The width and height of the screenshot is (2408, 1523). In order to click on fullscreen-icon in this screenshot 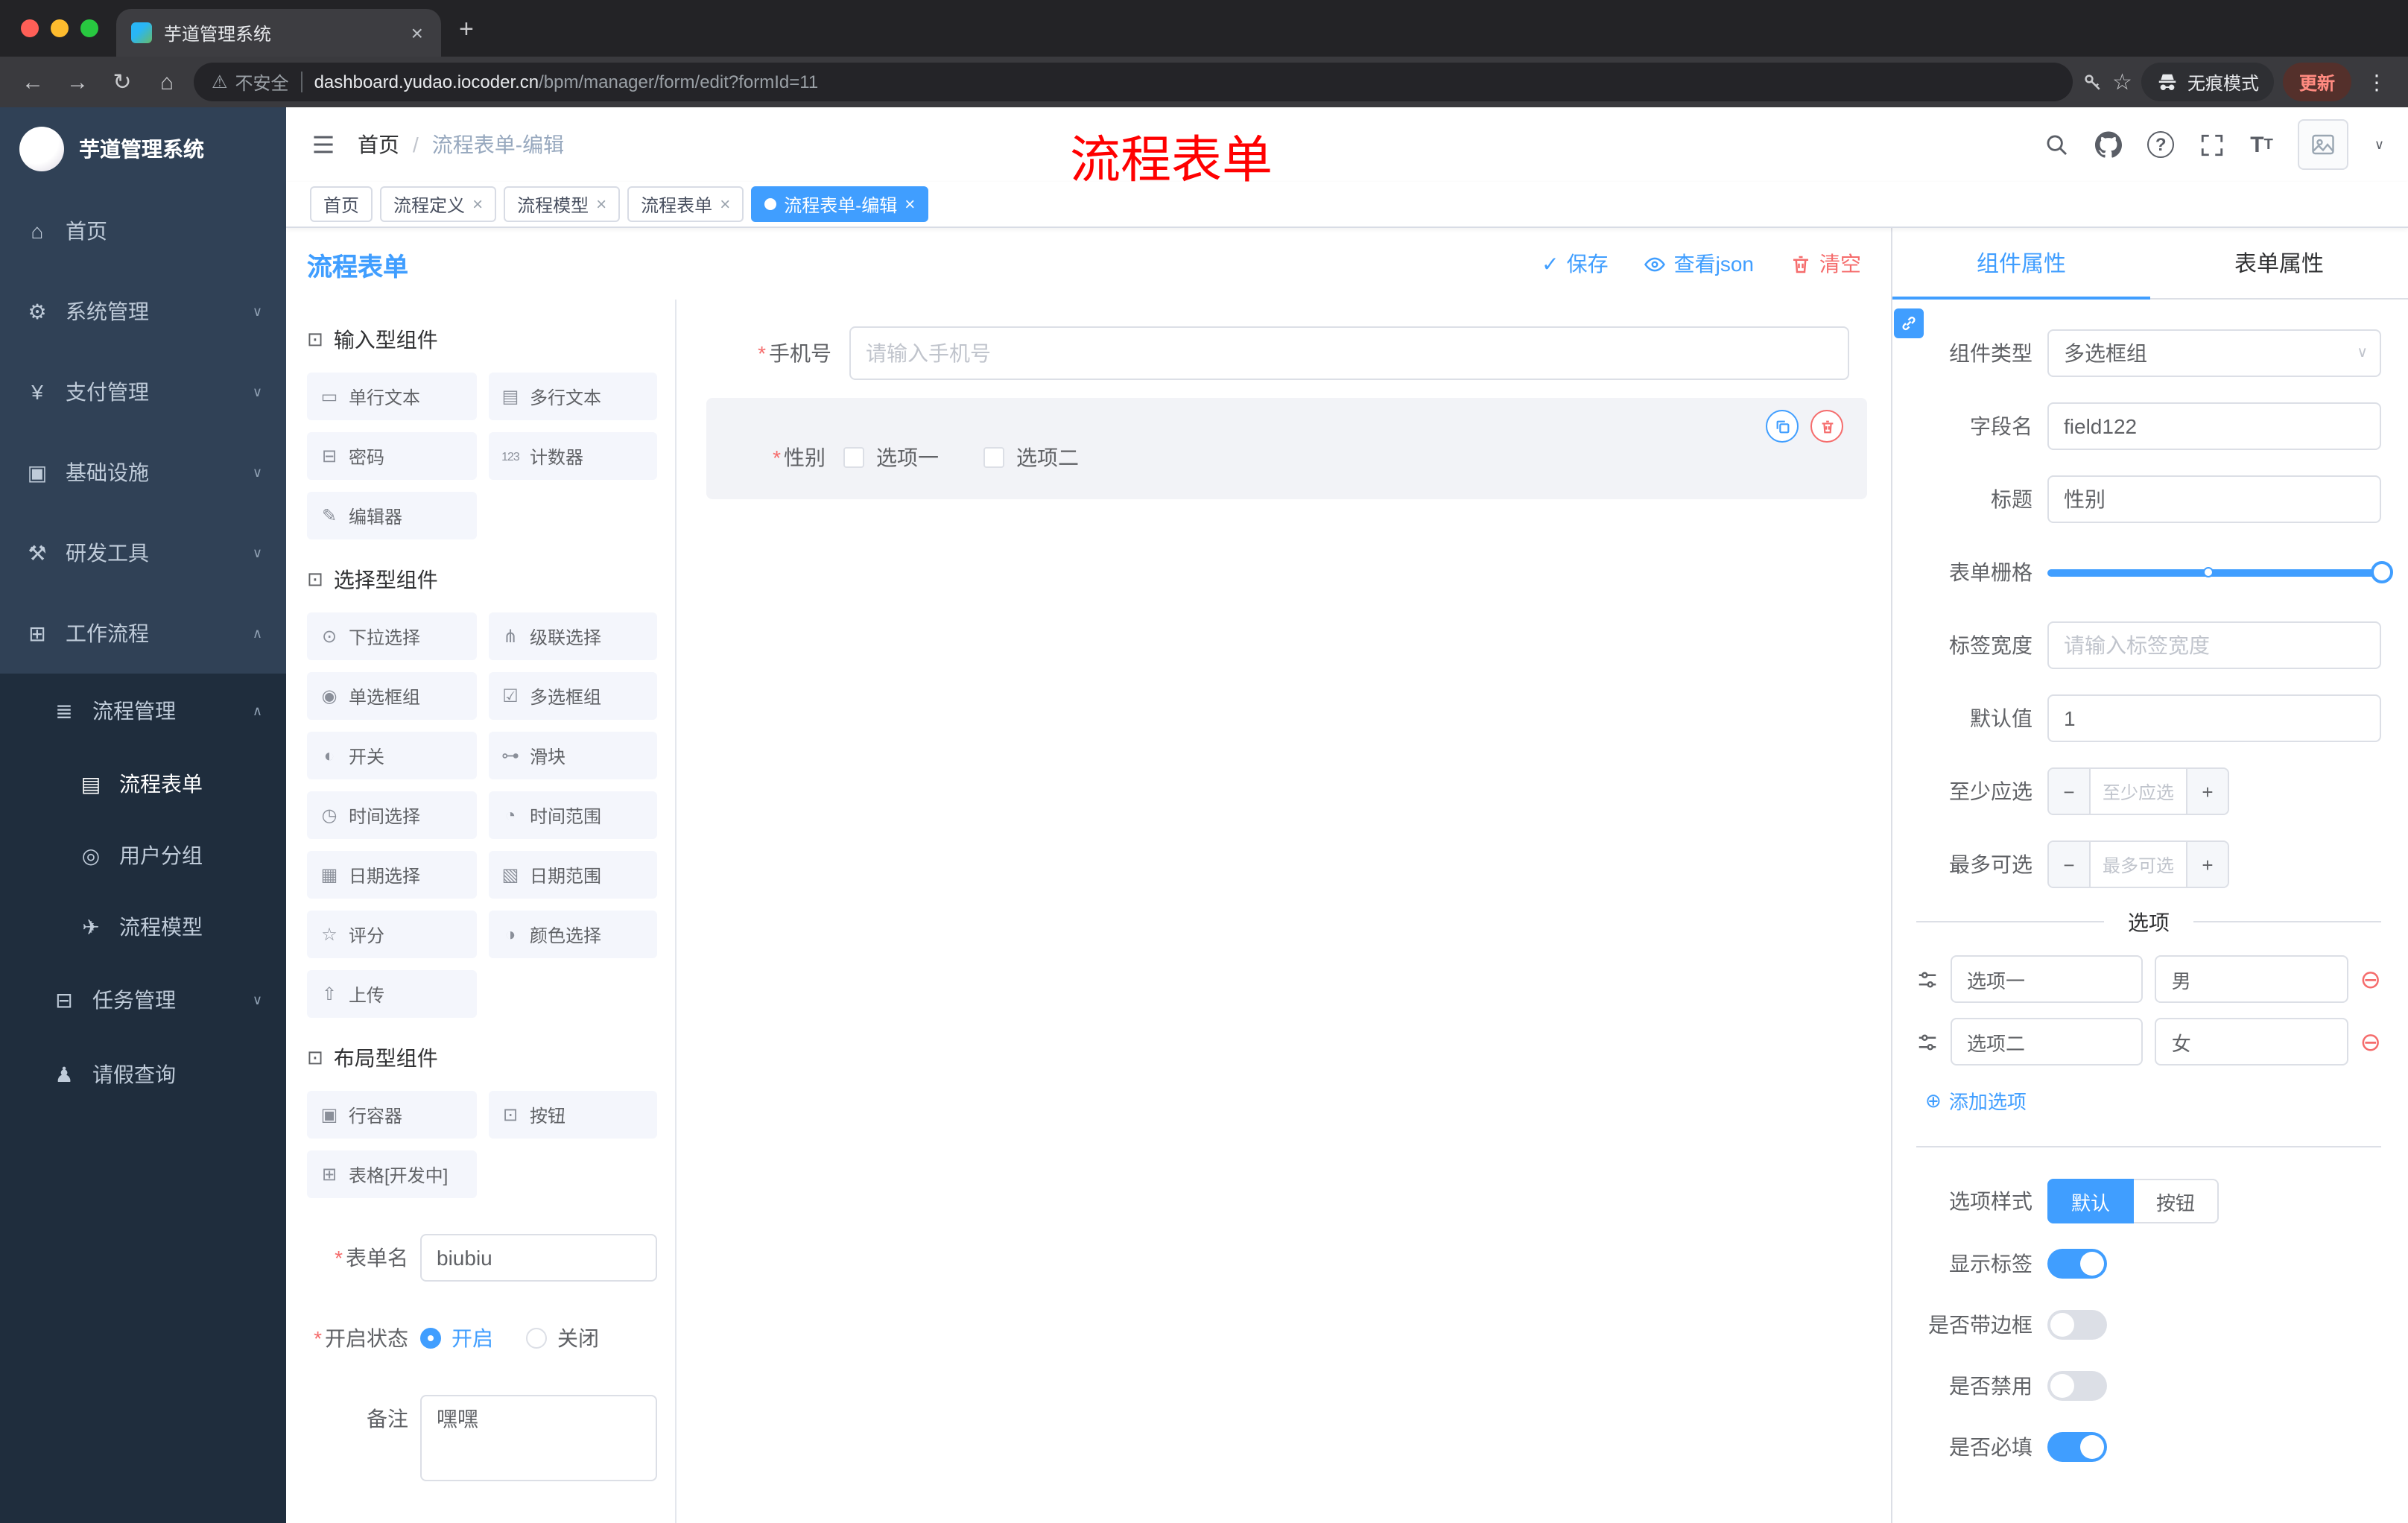, I will do `click(2212, 144)`.